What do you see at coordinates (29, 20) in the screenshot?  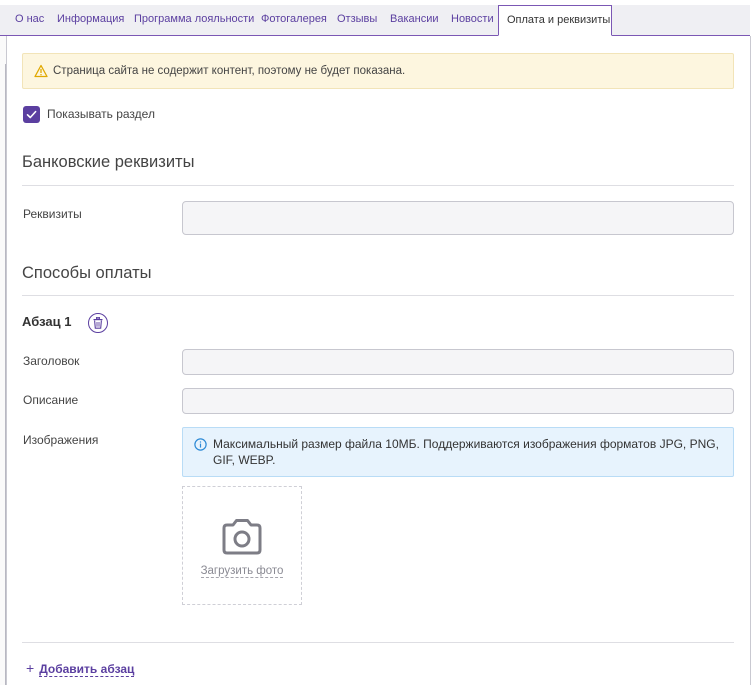 I see `tab-about: О нас` at bounding box center [29, 20].